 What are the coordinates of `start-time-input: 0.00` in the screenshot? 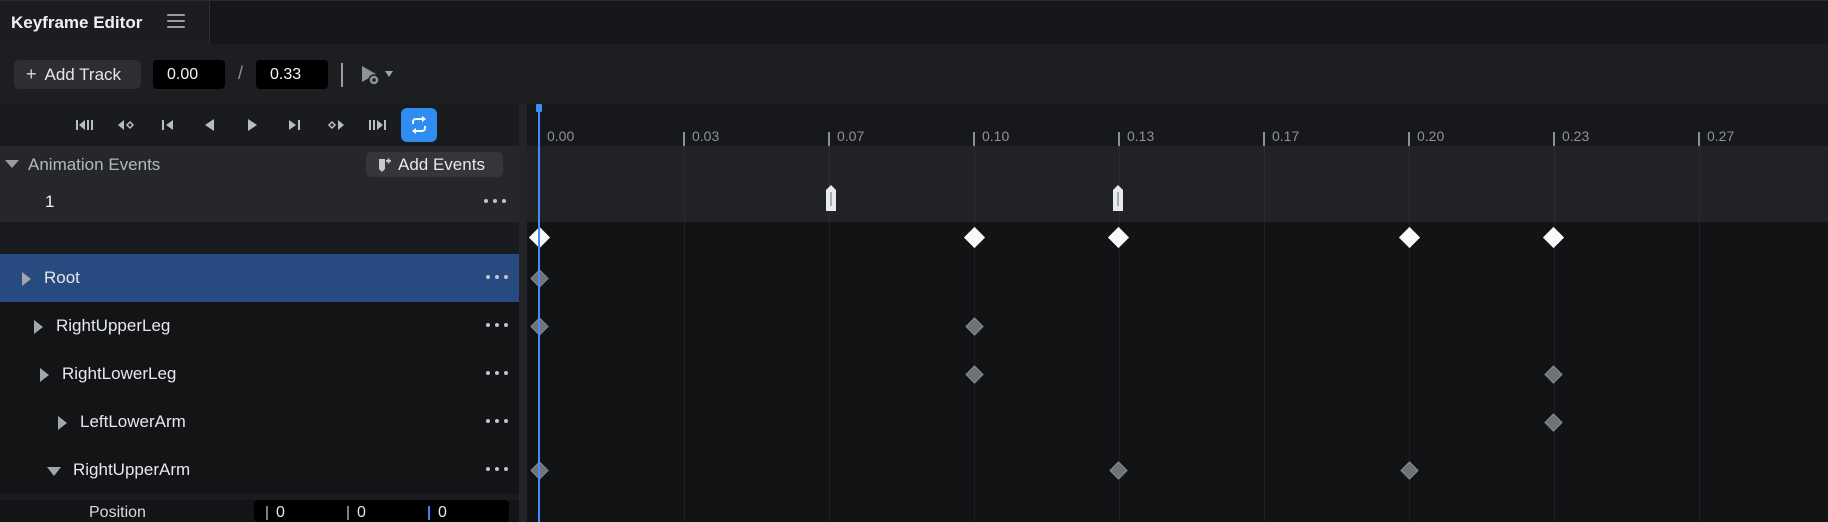 It's located at (189, 74).